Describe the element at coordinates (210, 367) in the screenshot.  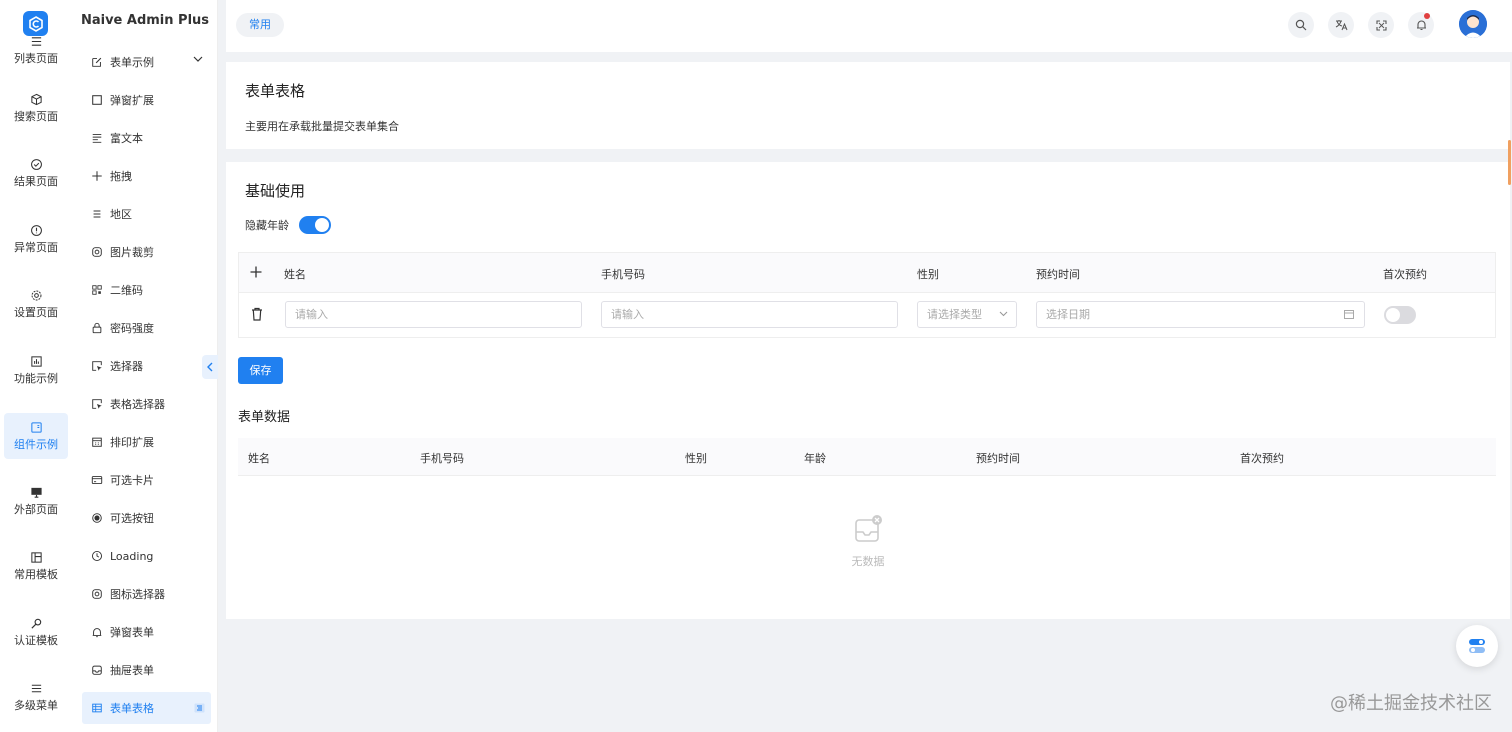
I see `collapse-sidebar-button` at that location.